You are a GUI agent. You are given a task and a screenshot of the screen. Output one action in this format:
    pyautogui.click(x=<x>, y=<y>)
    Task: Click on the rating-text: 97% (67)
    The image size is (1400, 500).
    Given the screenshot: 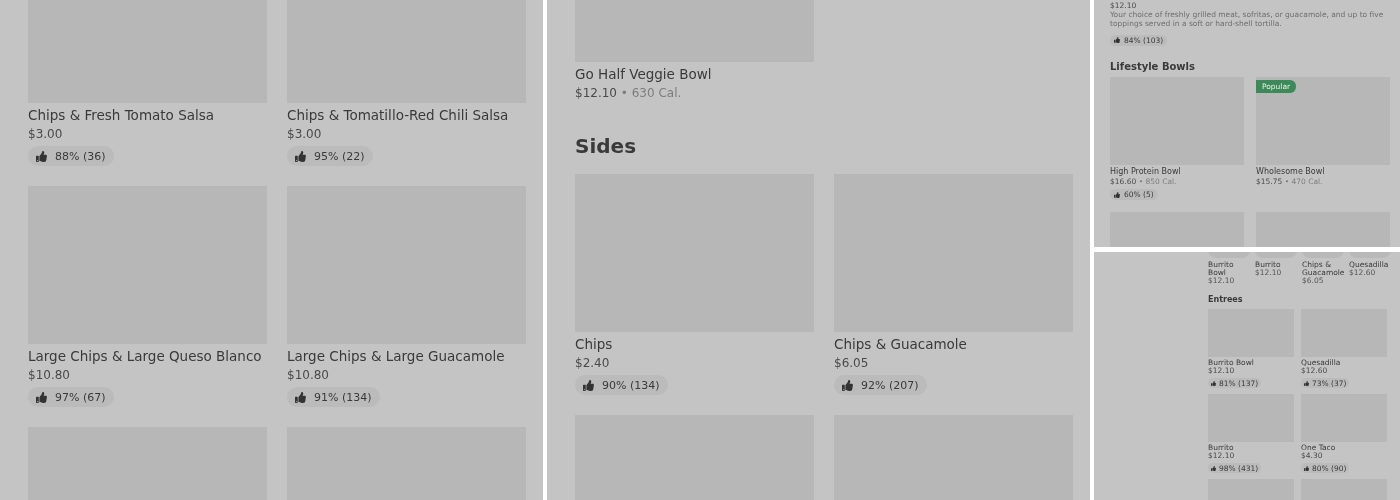 What is the action you would take?
    pyautogui.click(x=80, y=397)
    